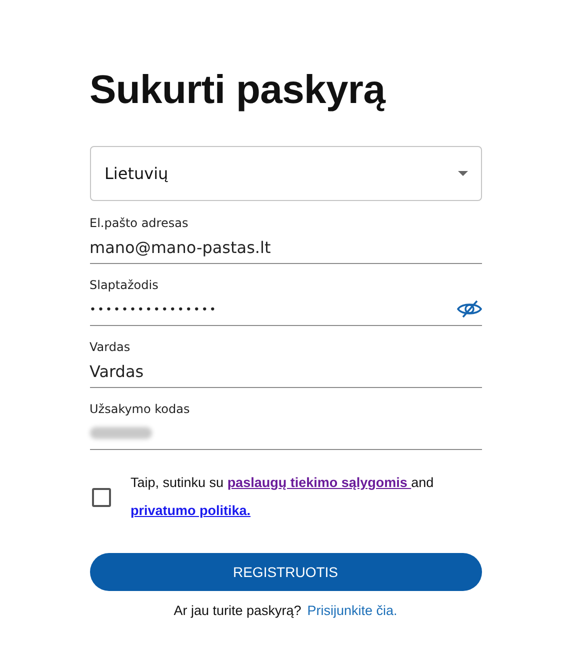 This screenshot has height=652, width=571. Describe the element at coordinates (463, 173) in the screenshot. I see `caret-icon` at that location.